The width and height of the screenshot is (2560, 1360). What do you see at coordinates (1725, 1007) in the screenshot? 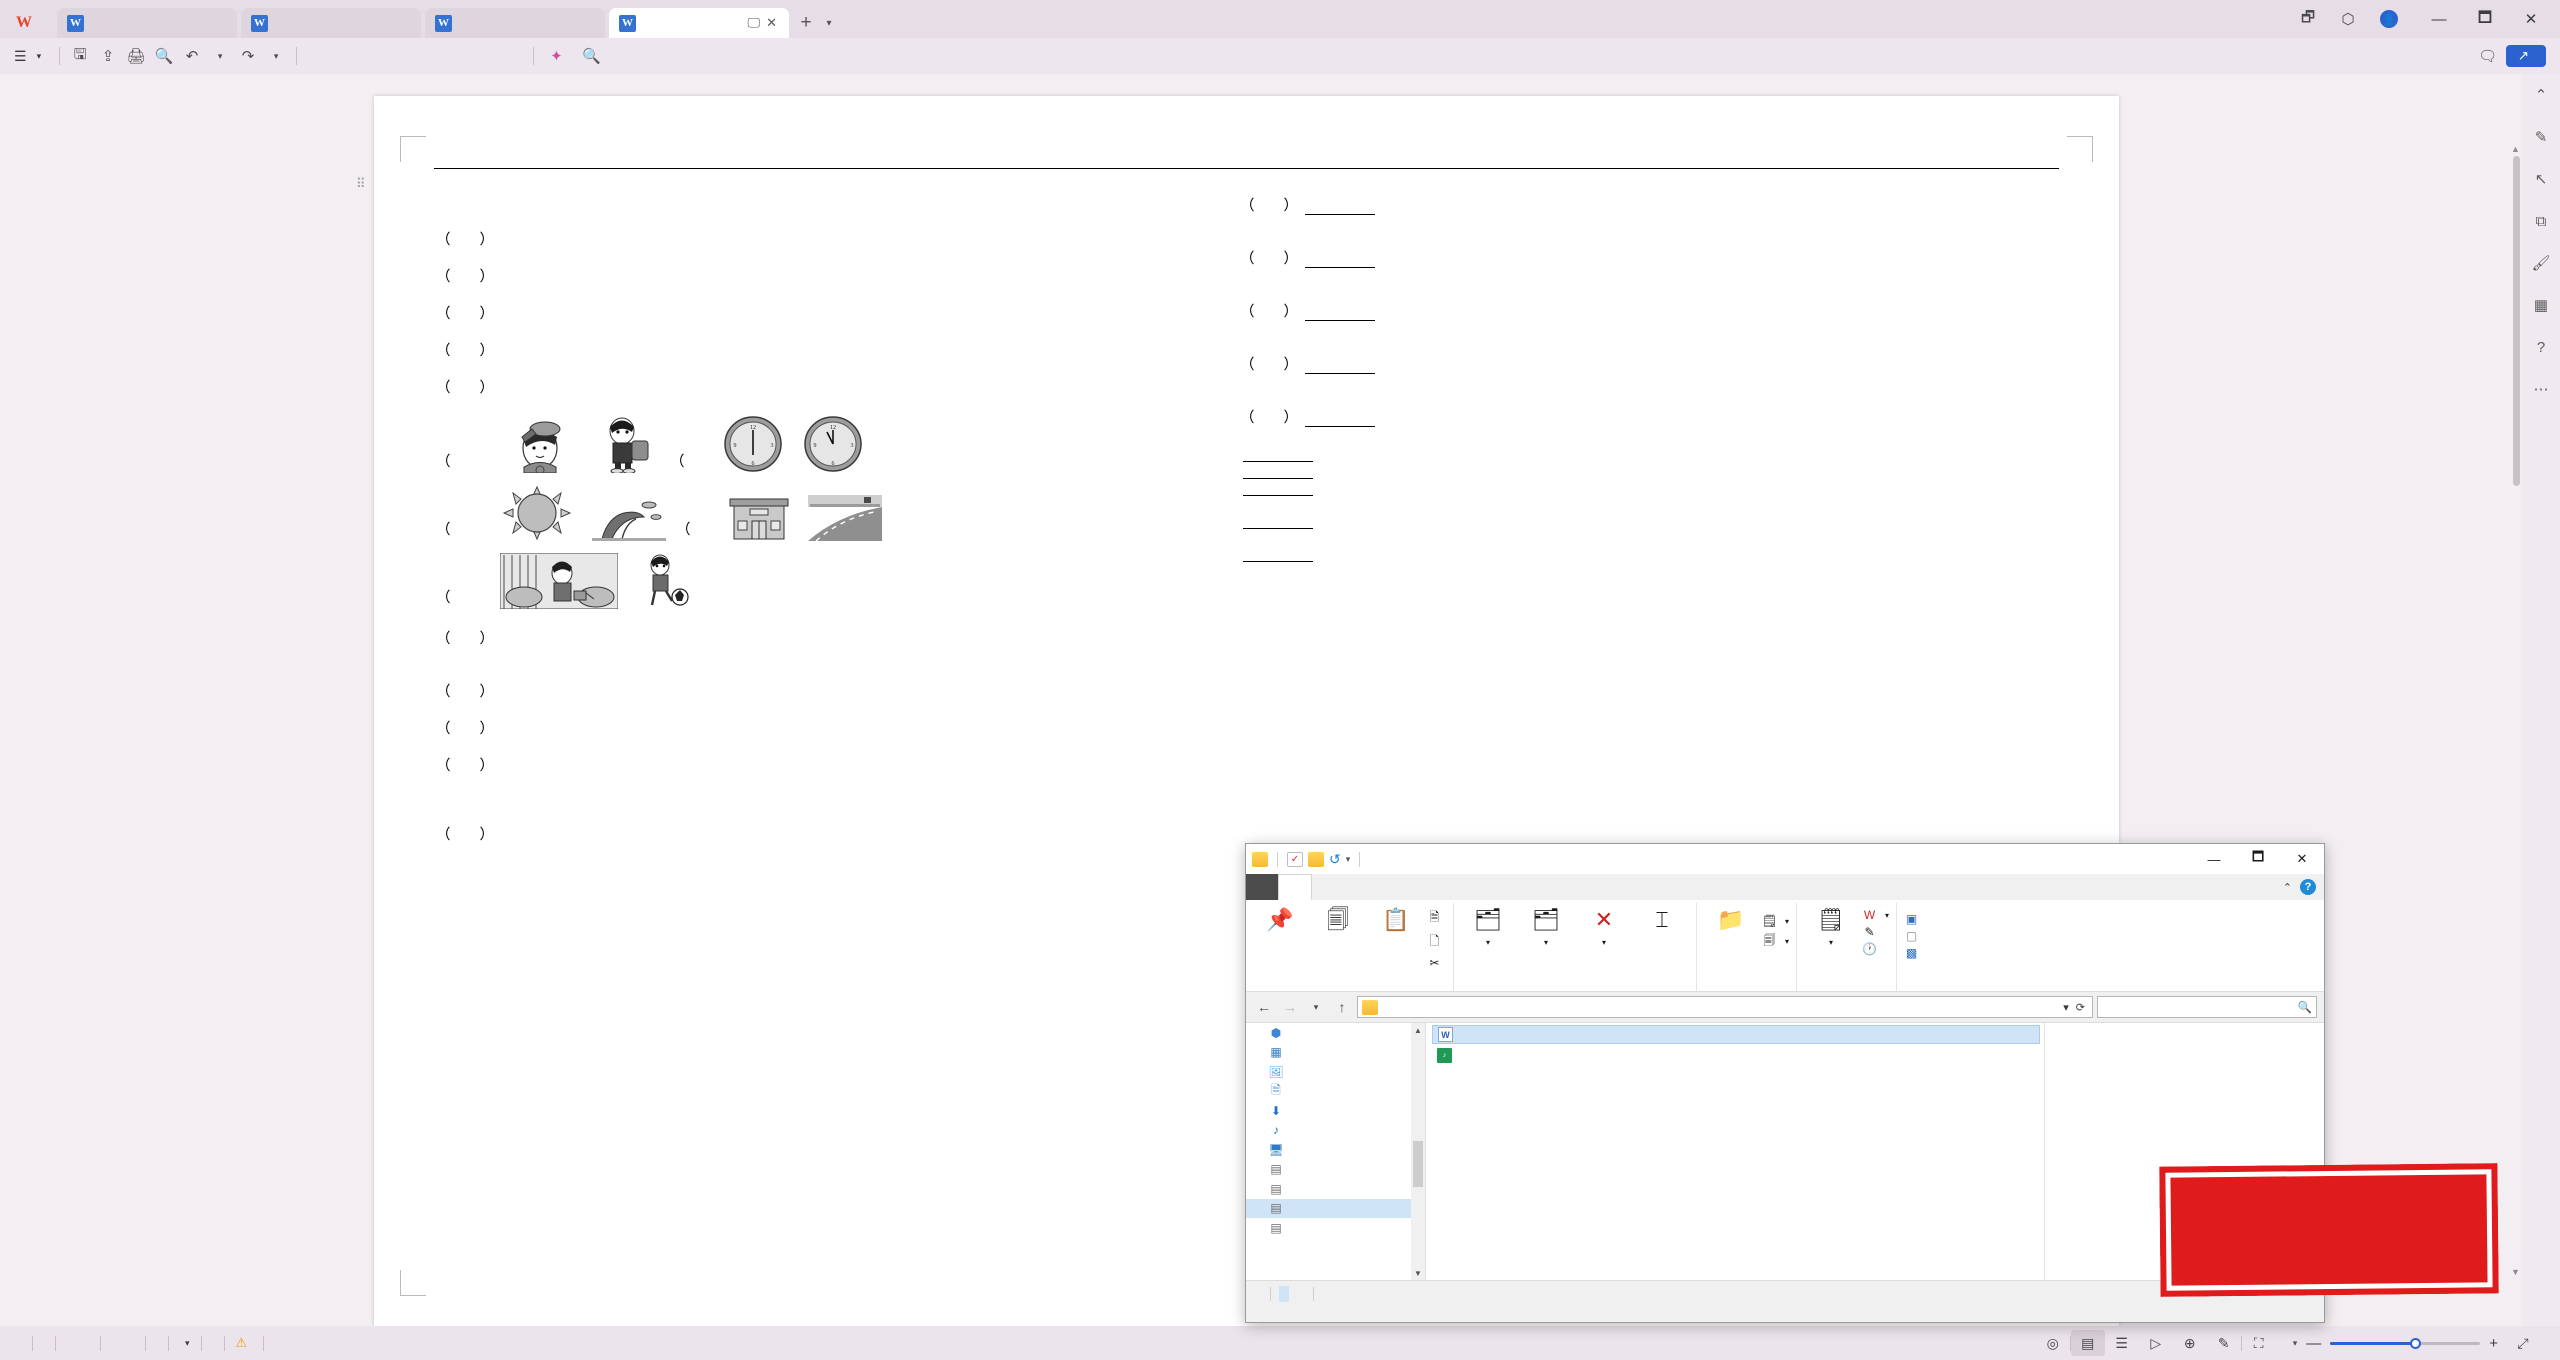
I see `address-input: ▾ ⟳` at bounding box center [1725, 1007].